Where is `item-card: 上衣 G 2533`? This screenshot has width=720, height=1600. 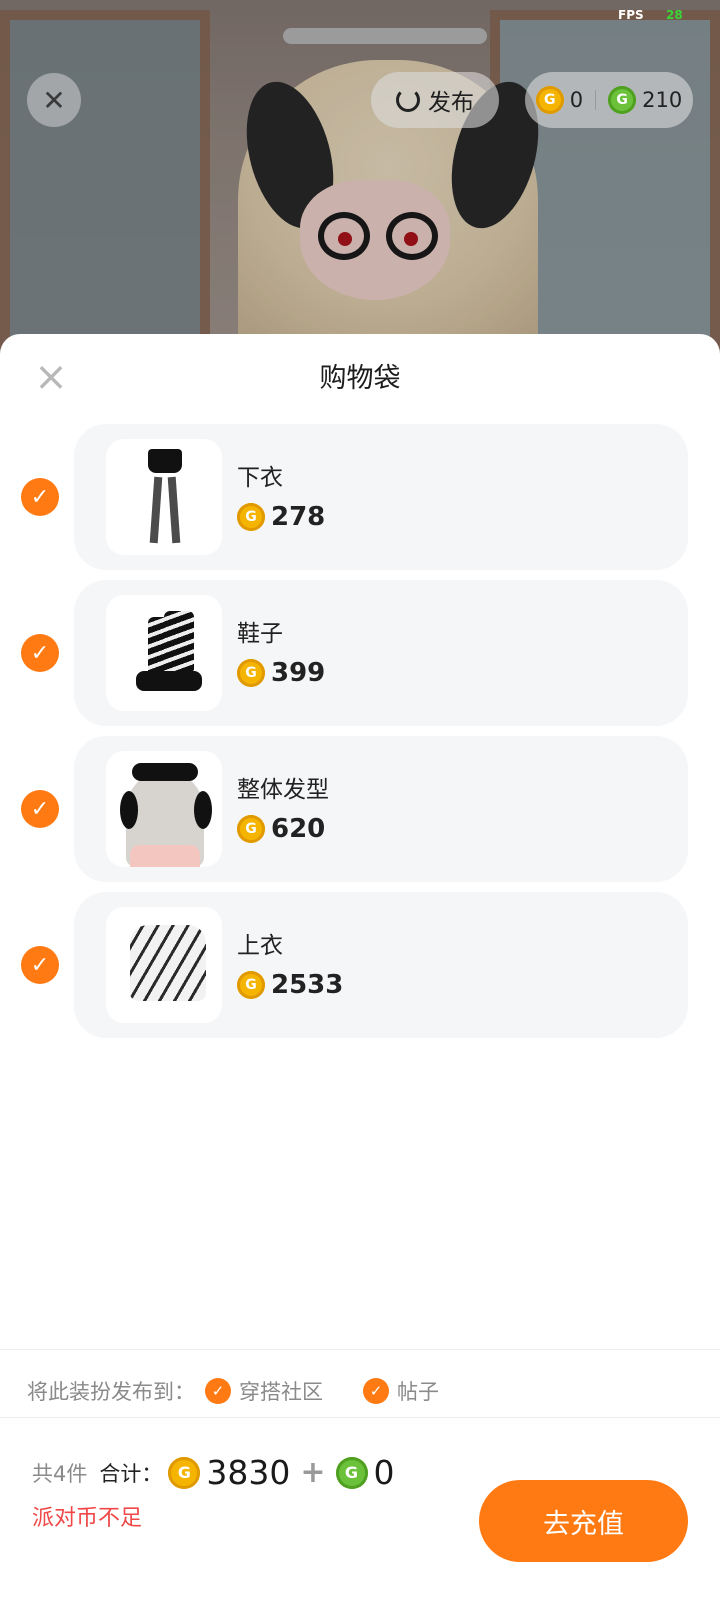 item-card: 上衣 G 2533 is located at coordinates (381, 965).